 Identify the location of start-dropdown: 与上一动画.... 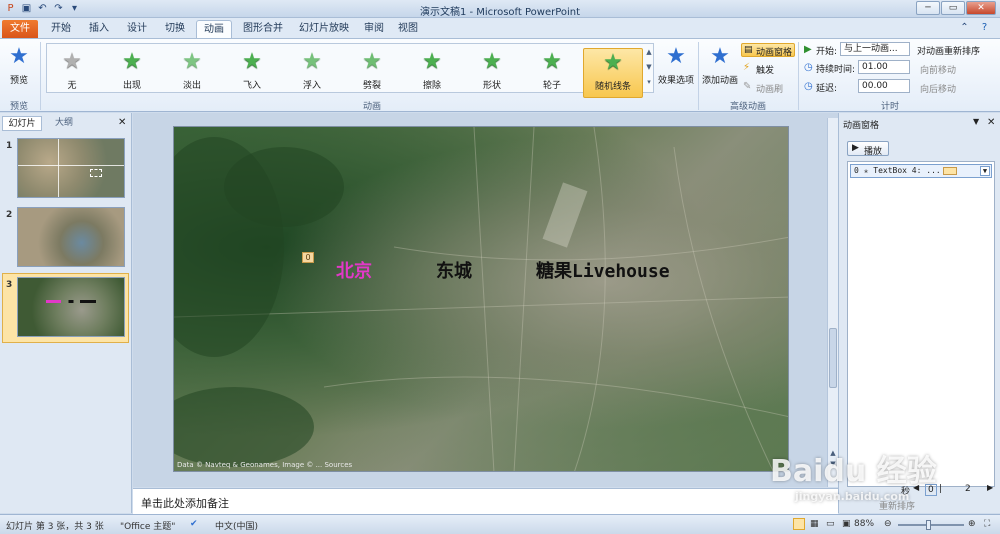
(875, 49).